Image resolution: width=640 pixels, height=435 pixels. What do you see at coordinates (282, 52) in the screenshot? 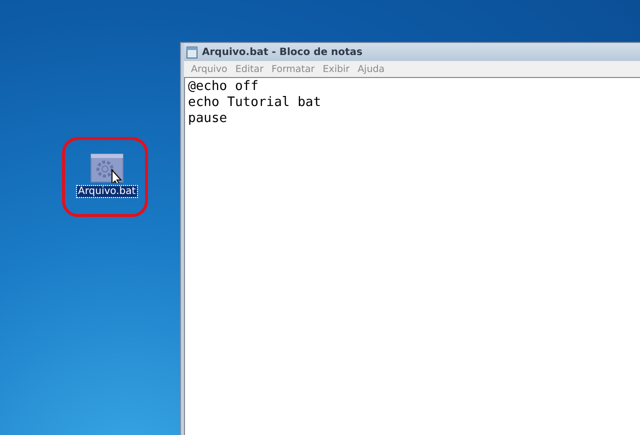
I see `window-title: Arquivo.bat - Bloco de notas` at bounding box center [282, 52].